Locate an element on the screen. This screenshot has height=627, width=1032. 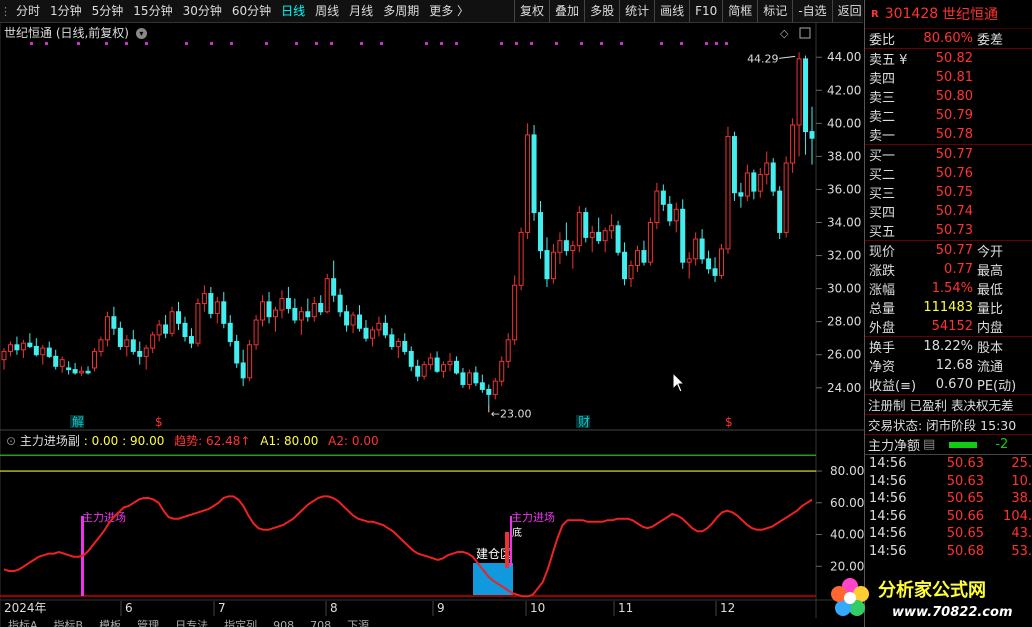
tick-time: 14:56 is located at coordinates (888, 499).